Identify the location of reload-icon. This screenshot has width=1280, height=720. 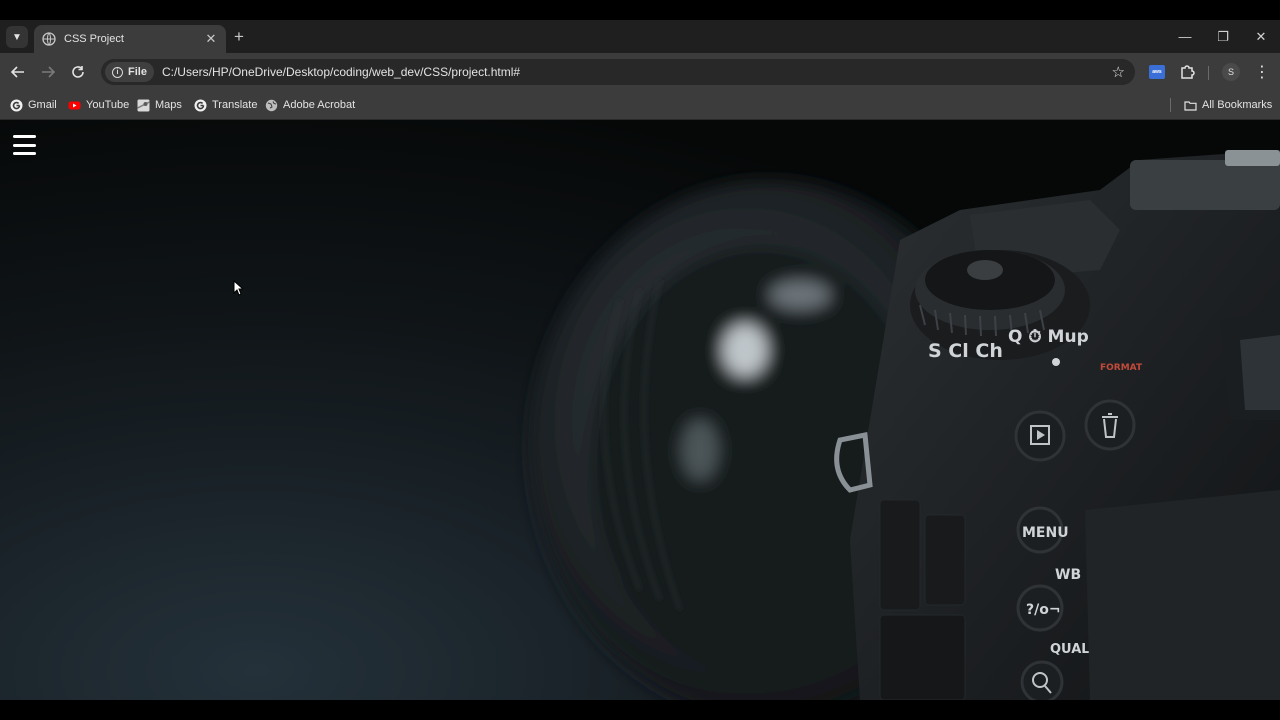
(78, 72).